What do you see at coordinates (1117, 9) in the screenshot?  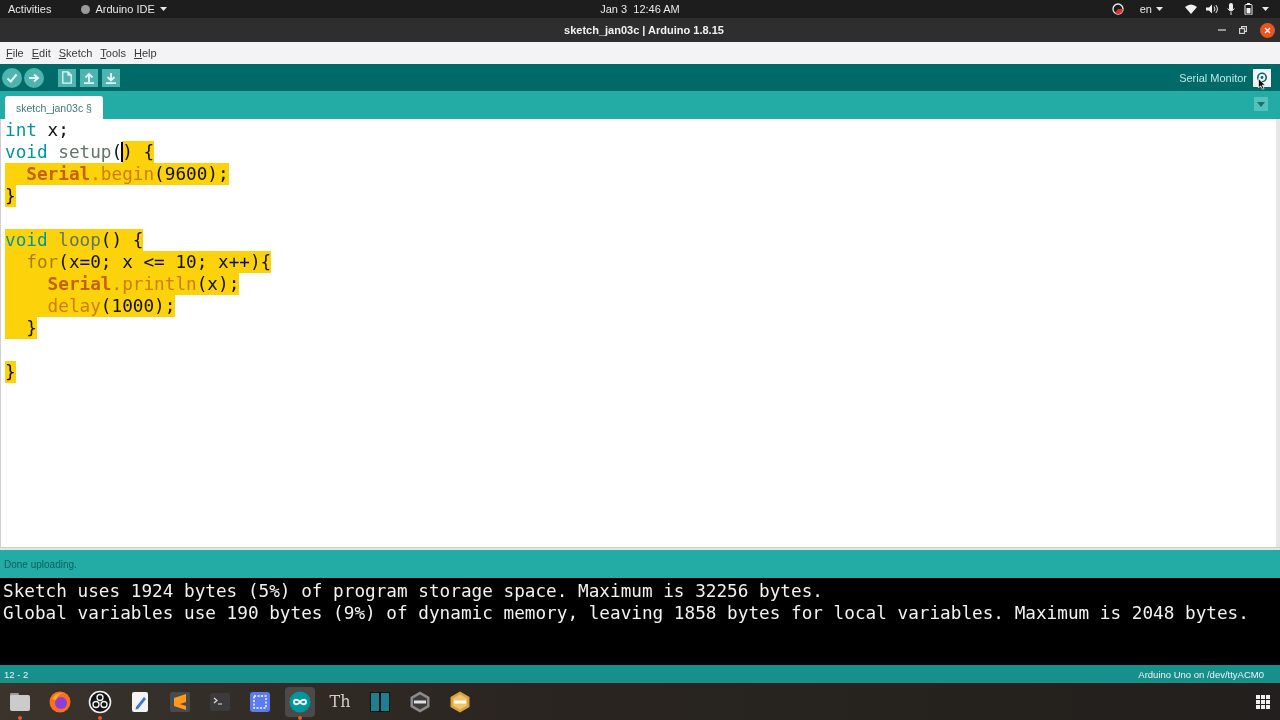 I see `ring-indicator-icon` at bounding box center [1117, 9].